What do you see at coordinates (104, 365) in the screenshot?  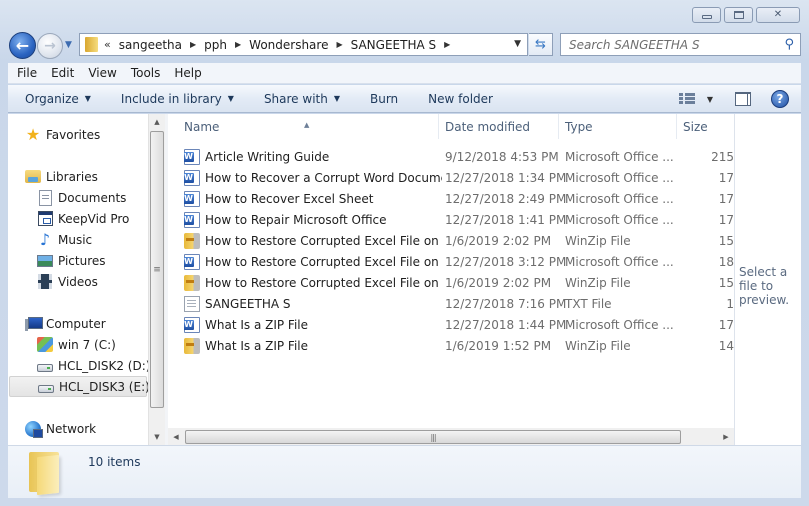 I see `sidebar-item-label: HCL_DISK2 (D:)` at bounding box center [104, 365].